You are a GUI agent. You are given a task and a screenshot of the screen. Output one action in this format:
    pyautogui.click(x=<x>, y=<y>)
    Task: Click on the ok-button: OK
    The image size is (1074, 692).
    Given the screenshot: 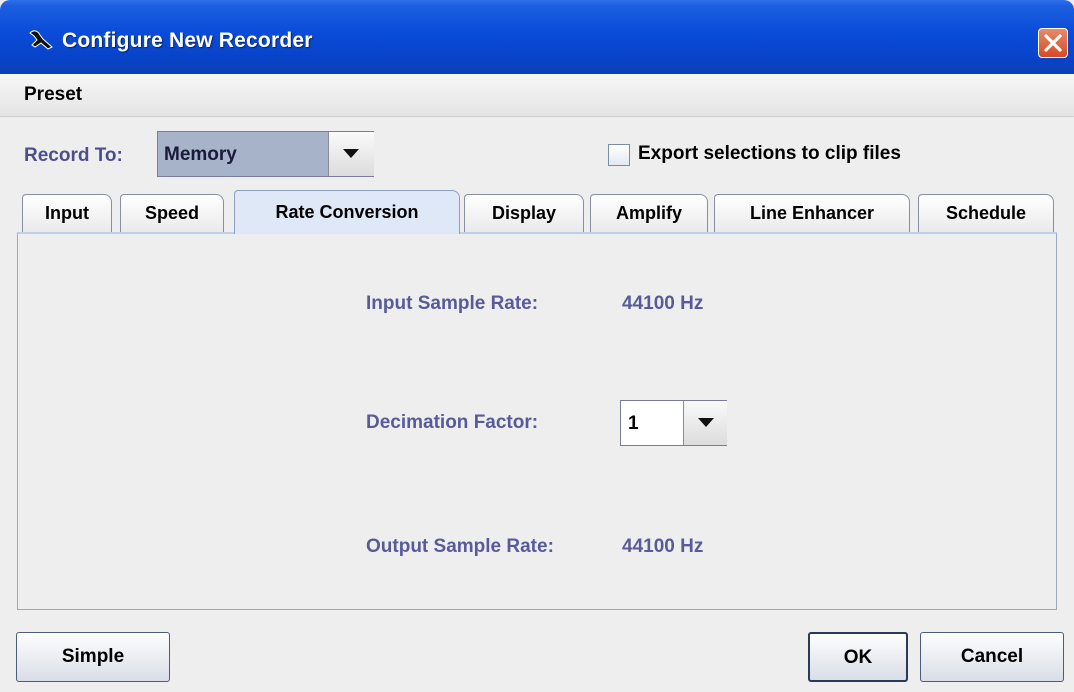 What is the action you would take?
    pyautogui.click(x=858, y=657)
    